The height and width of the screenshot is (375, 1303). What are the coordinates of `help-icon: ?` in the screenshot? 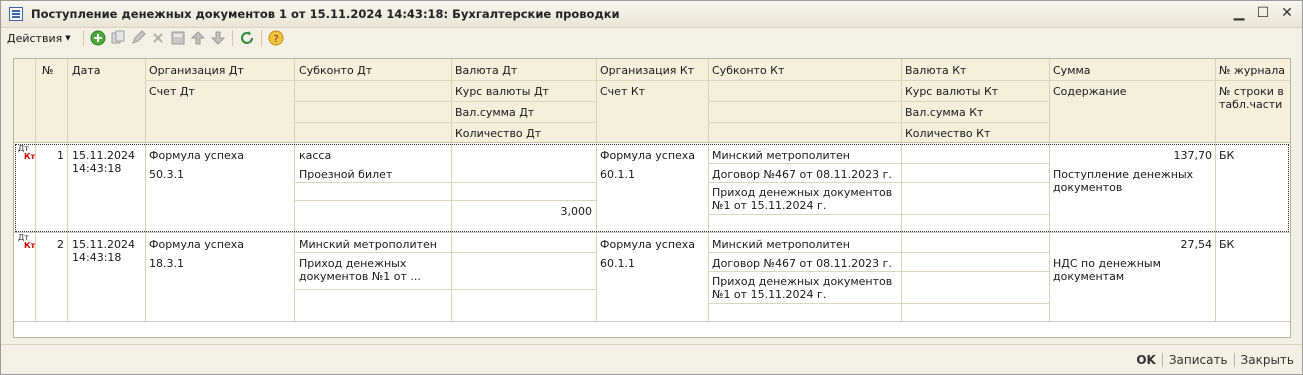 It's located at (276, 38).